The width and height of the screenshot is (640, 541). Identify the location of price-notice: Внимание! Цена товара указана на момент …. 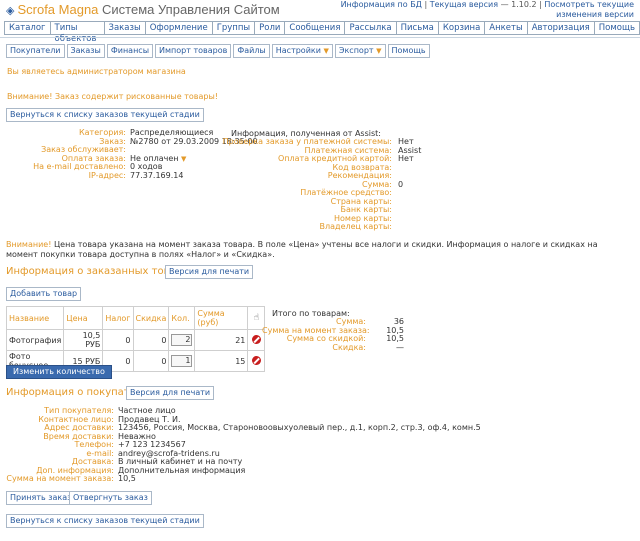
(302, 249).